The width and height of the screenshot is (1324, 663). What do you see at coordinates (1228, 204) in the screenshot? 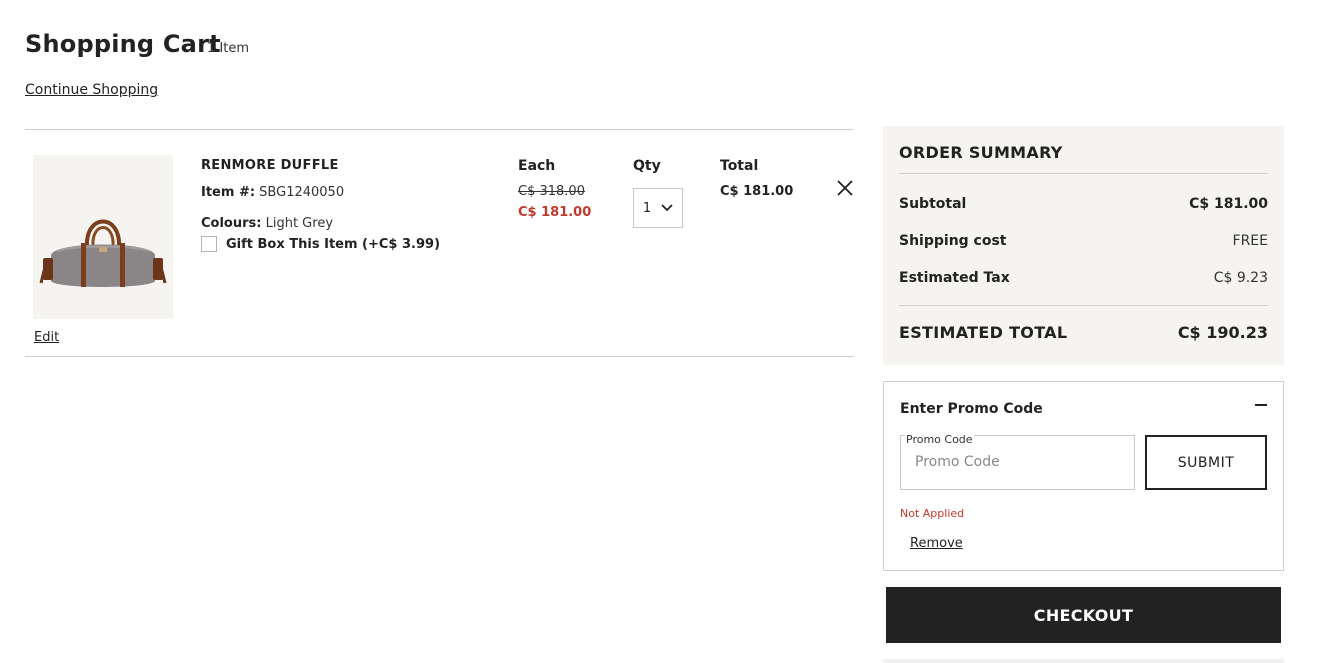
I see `subtotal-value: C$ 181.00` at bounding box center [1228, 204].